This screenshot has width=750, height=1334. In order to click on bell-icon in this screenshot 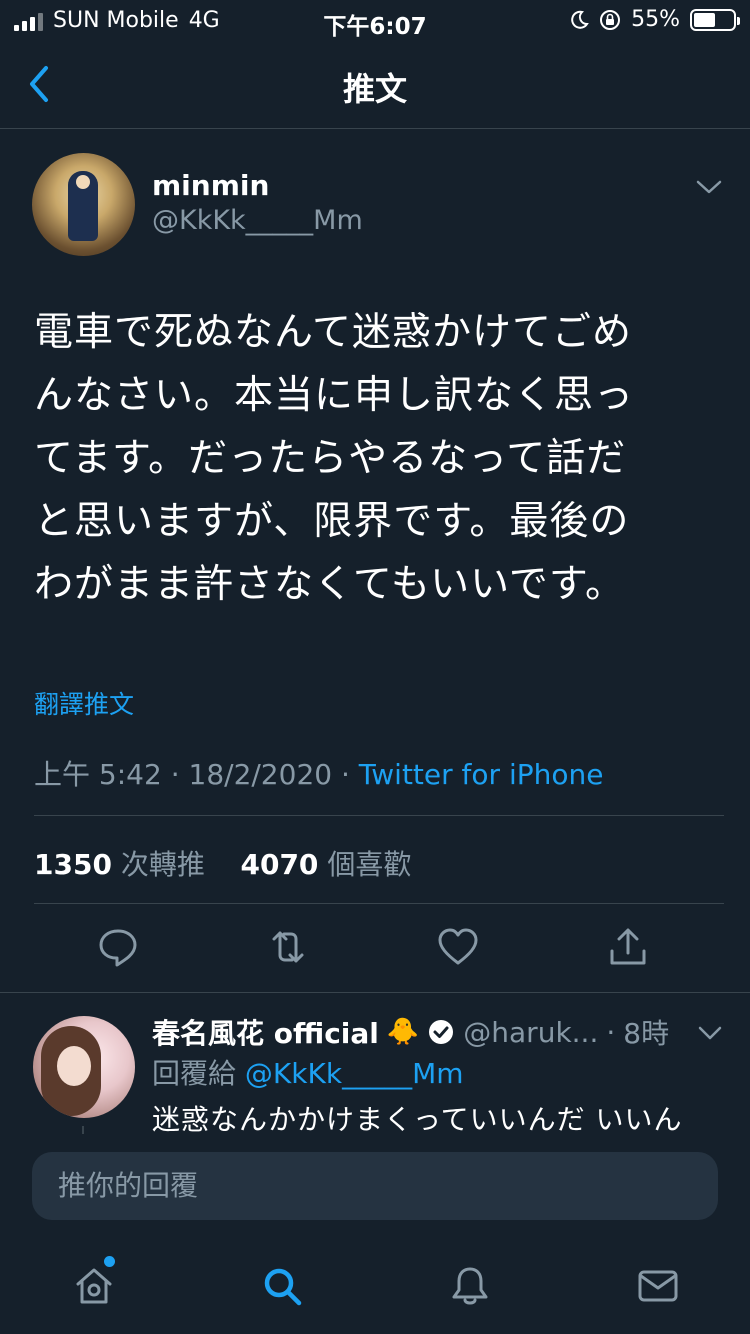, I will do `click(470, 1286)`.